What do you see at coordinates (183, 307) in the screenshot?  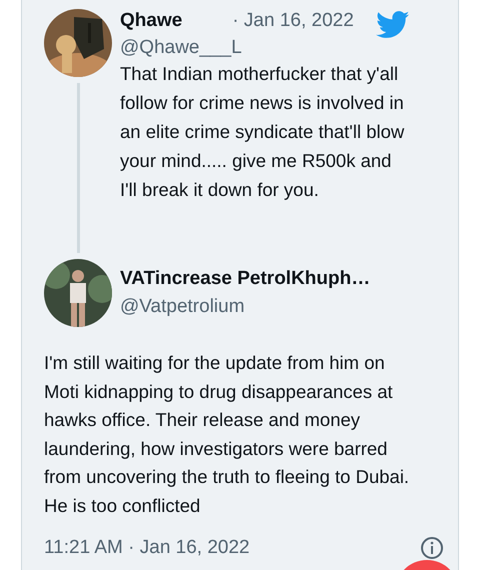 I see `author-handle: @Vatpetrolium` at bounding box center [183, 307].